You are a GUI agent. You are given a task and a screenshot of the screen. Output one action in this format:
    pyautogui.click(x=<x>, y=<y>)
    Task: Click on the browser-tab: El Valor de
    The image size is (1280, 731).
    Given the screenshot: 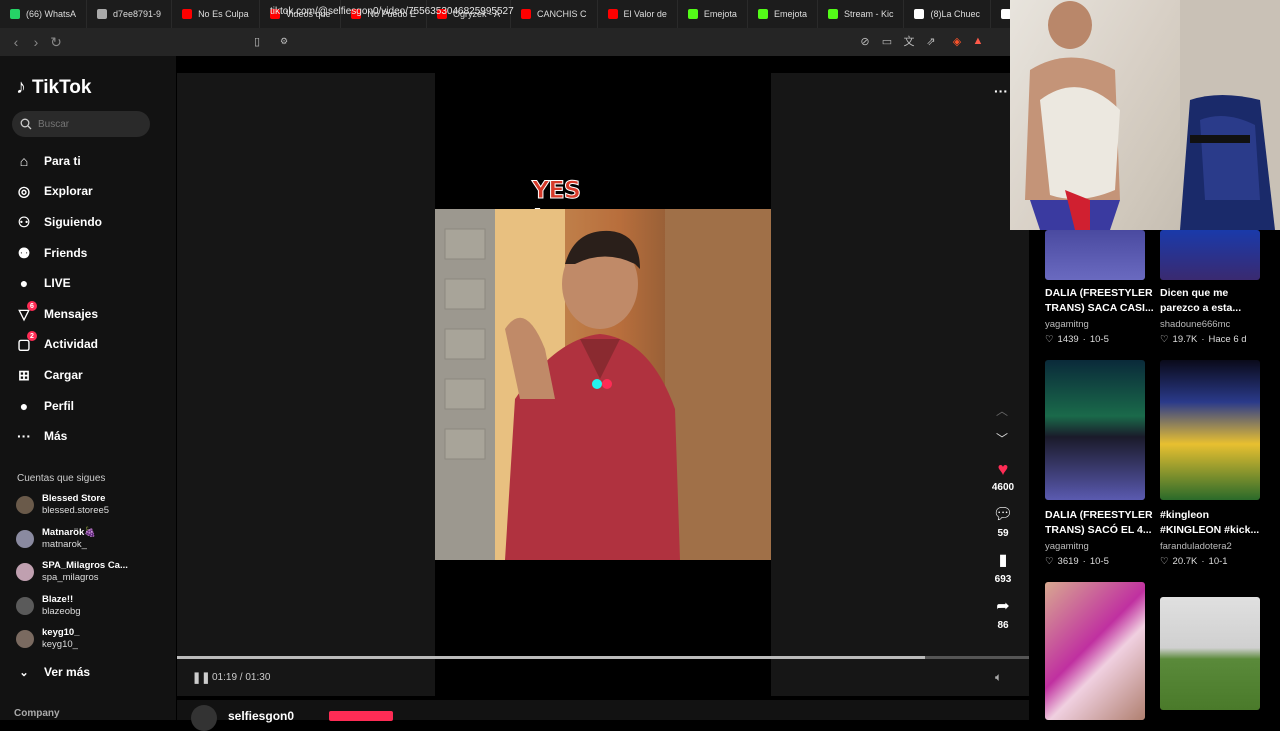 What is the action you would take?
    pyautogui.click(x=638, y=14)
    